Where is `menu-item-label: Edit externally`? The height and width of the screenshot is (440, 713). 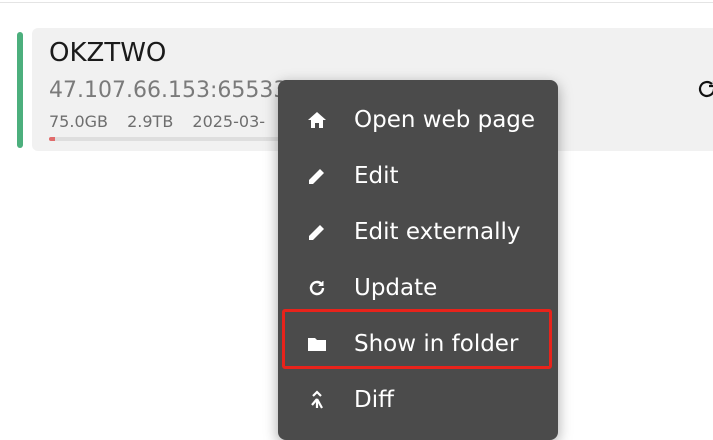
menu-item-label: Edit externally is located at coordinates (437, 232).